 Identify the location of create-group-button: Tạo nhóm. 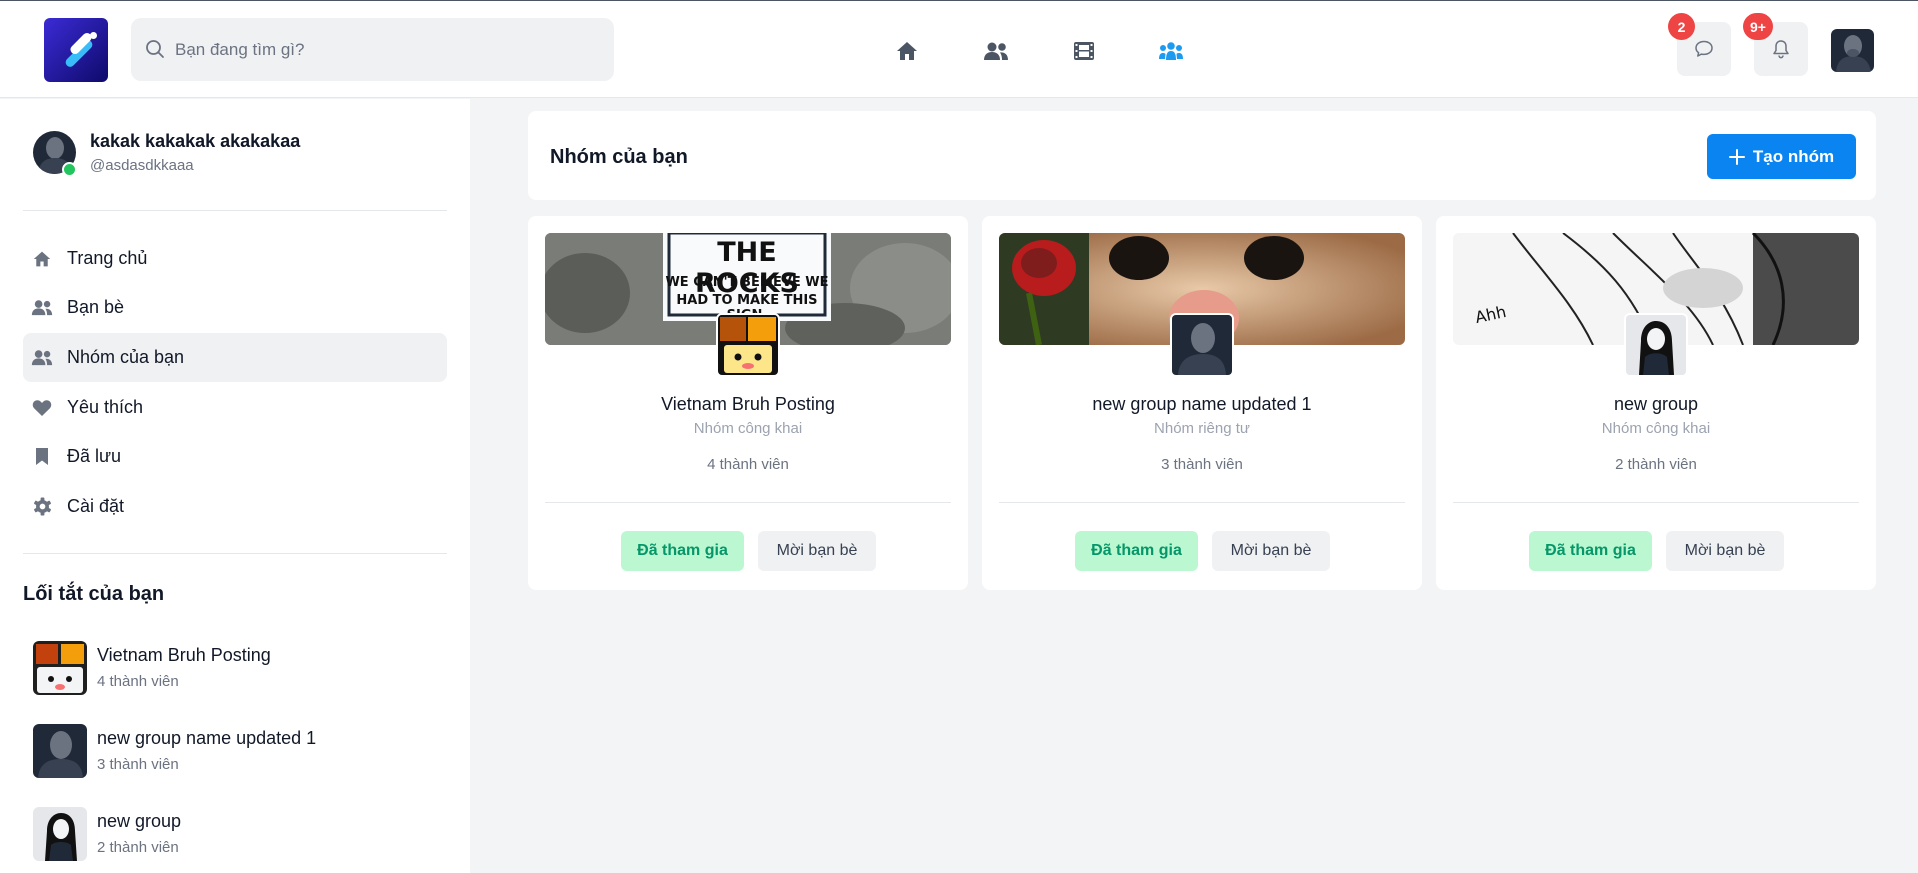
(1781, 156).